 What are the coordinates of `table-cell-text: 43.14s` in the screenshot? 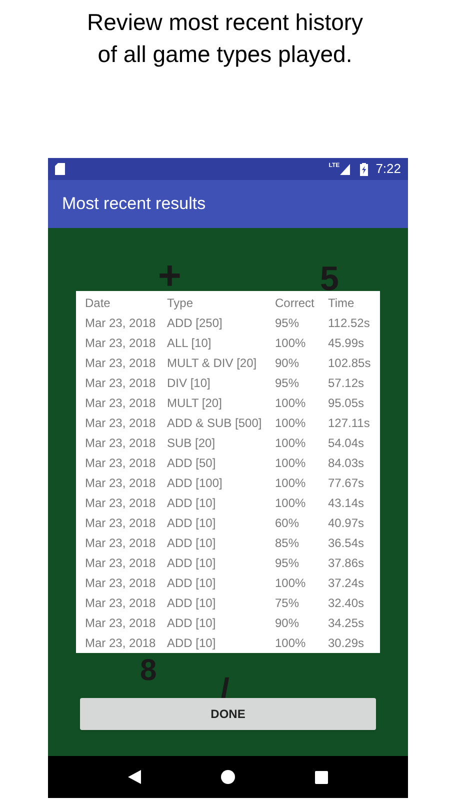 It's located at (347, 503).